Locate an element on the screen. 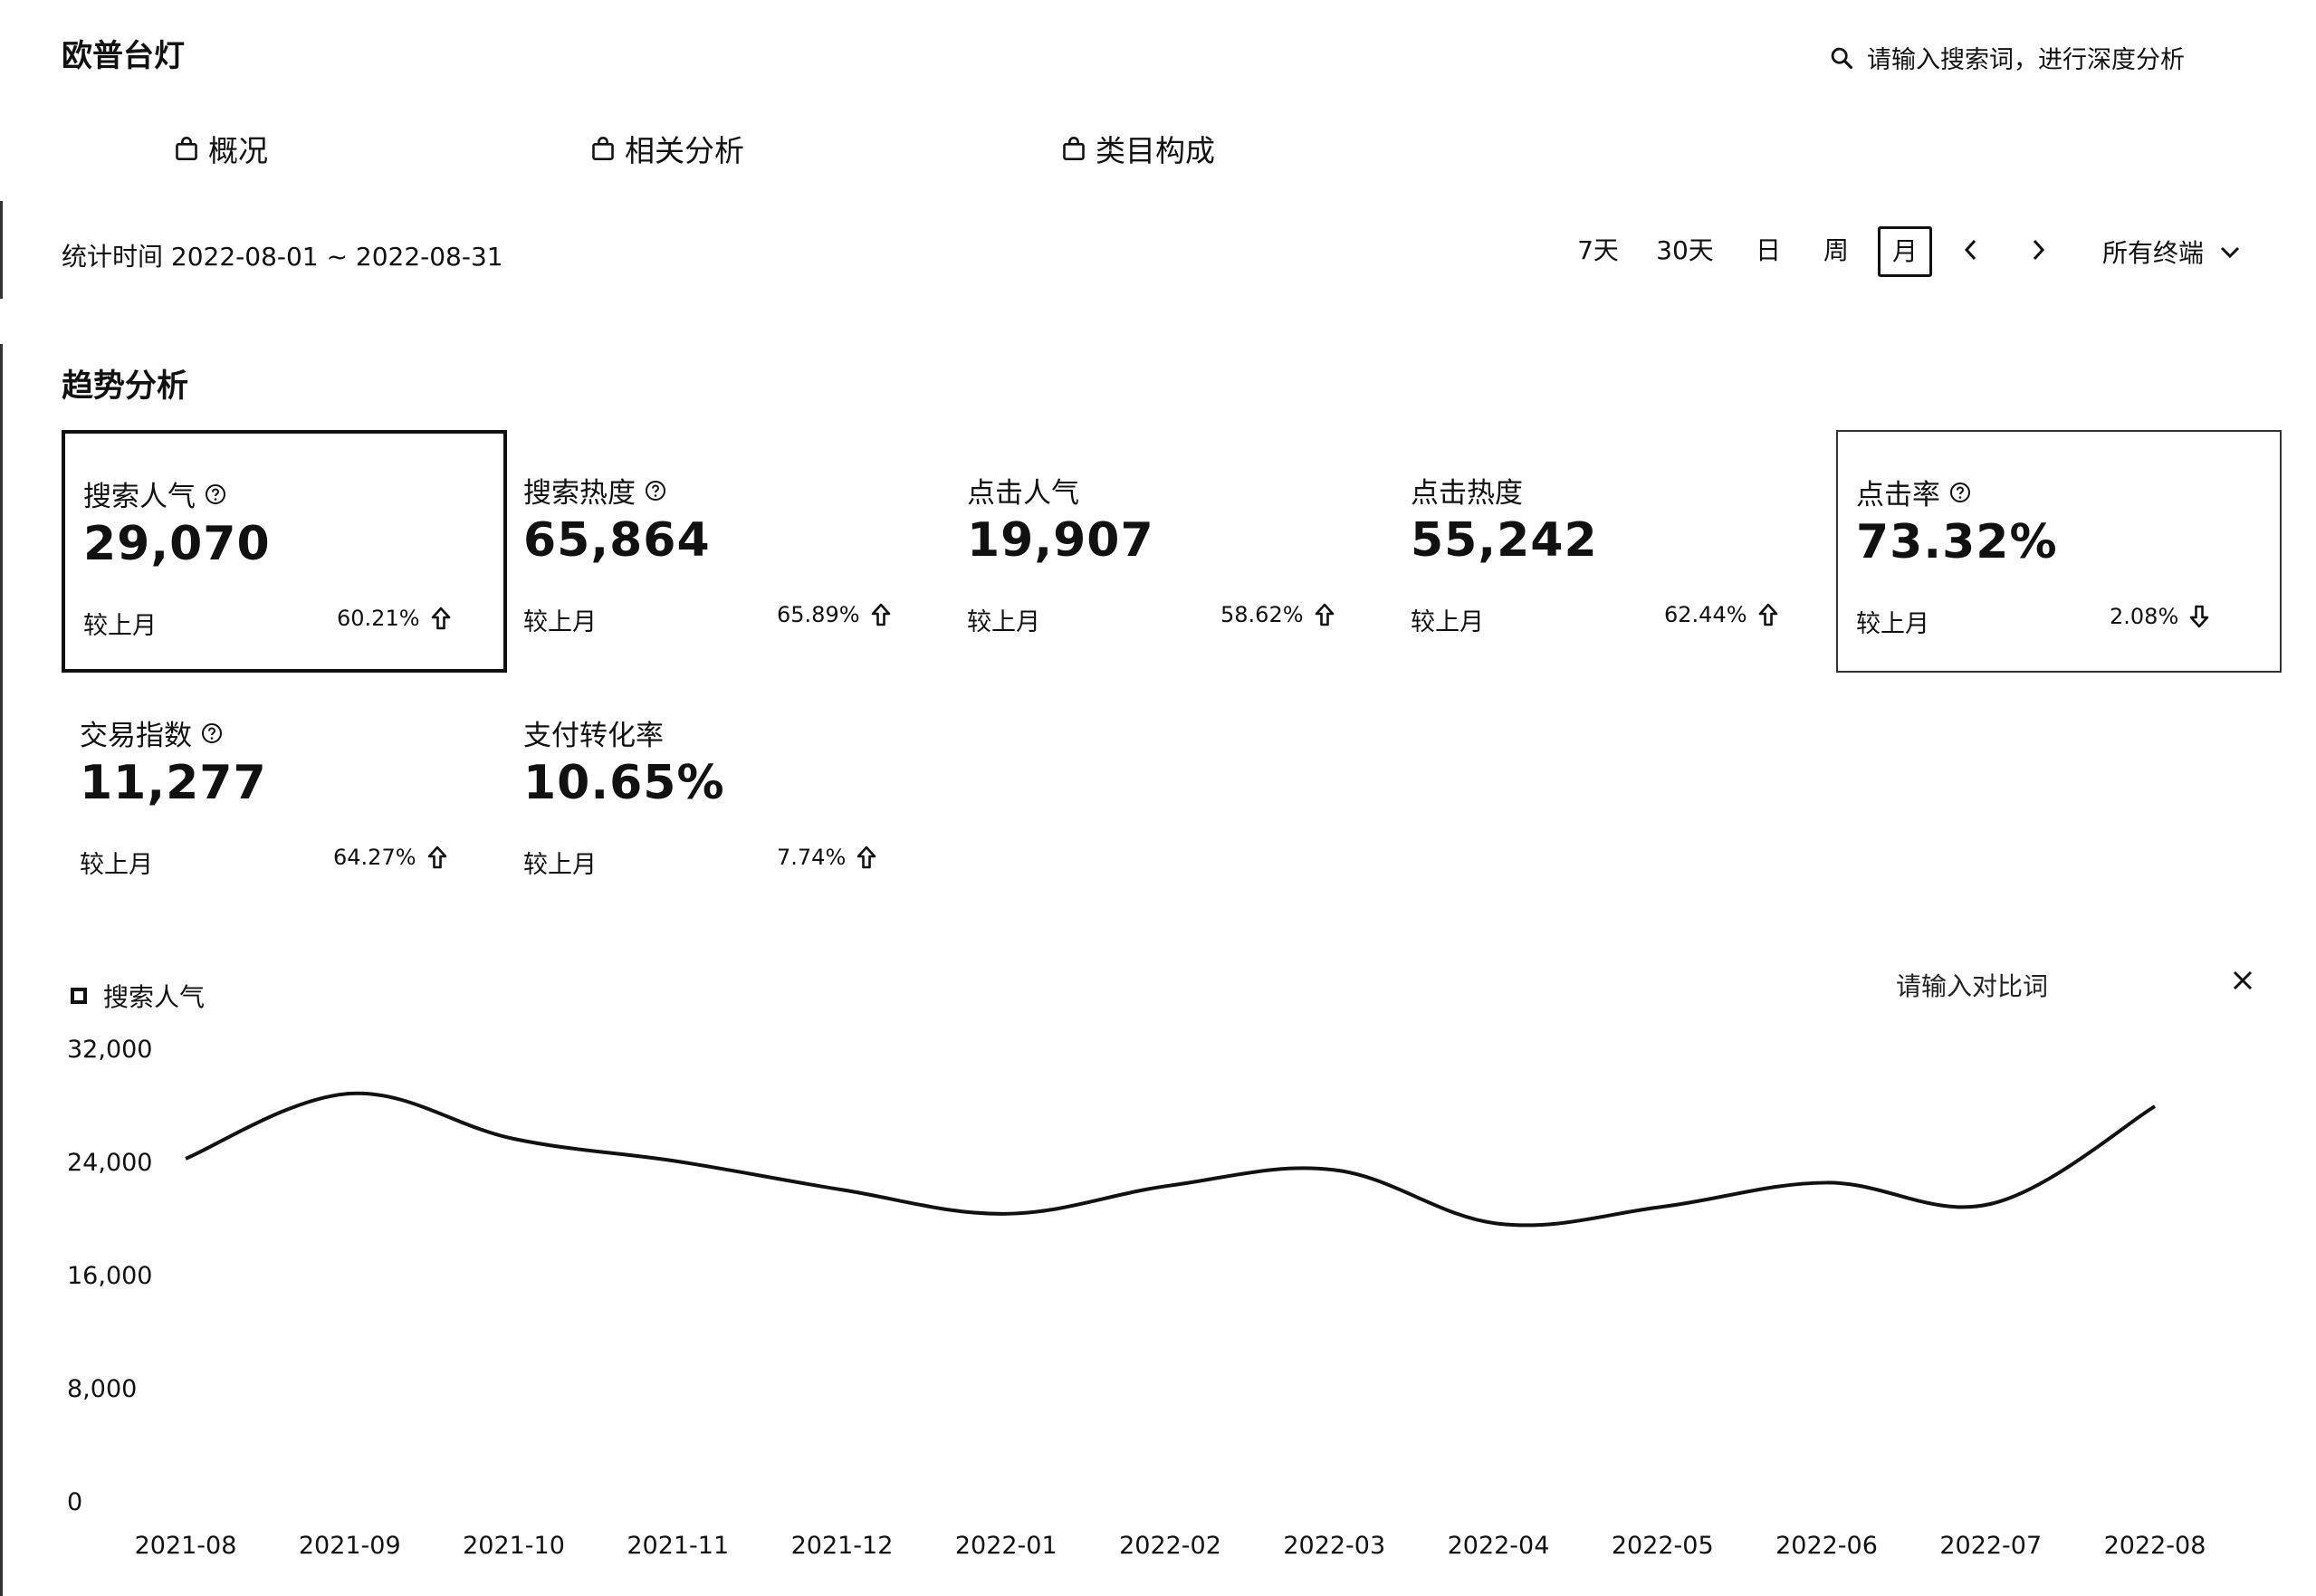 The image size is (2316, 1596). metric-value: 10.65% is located at coordinates (624, 783).